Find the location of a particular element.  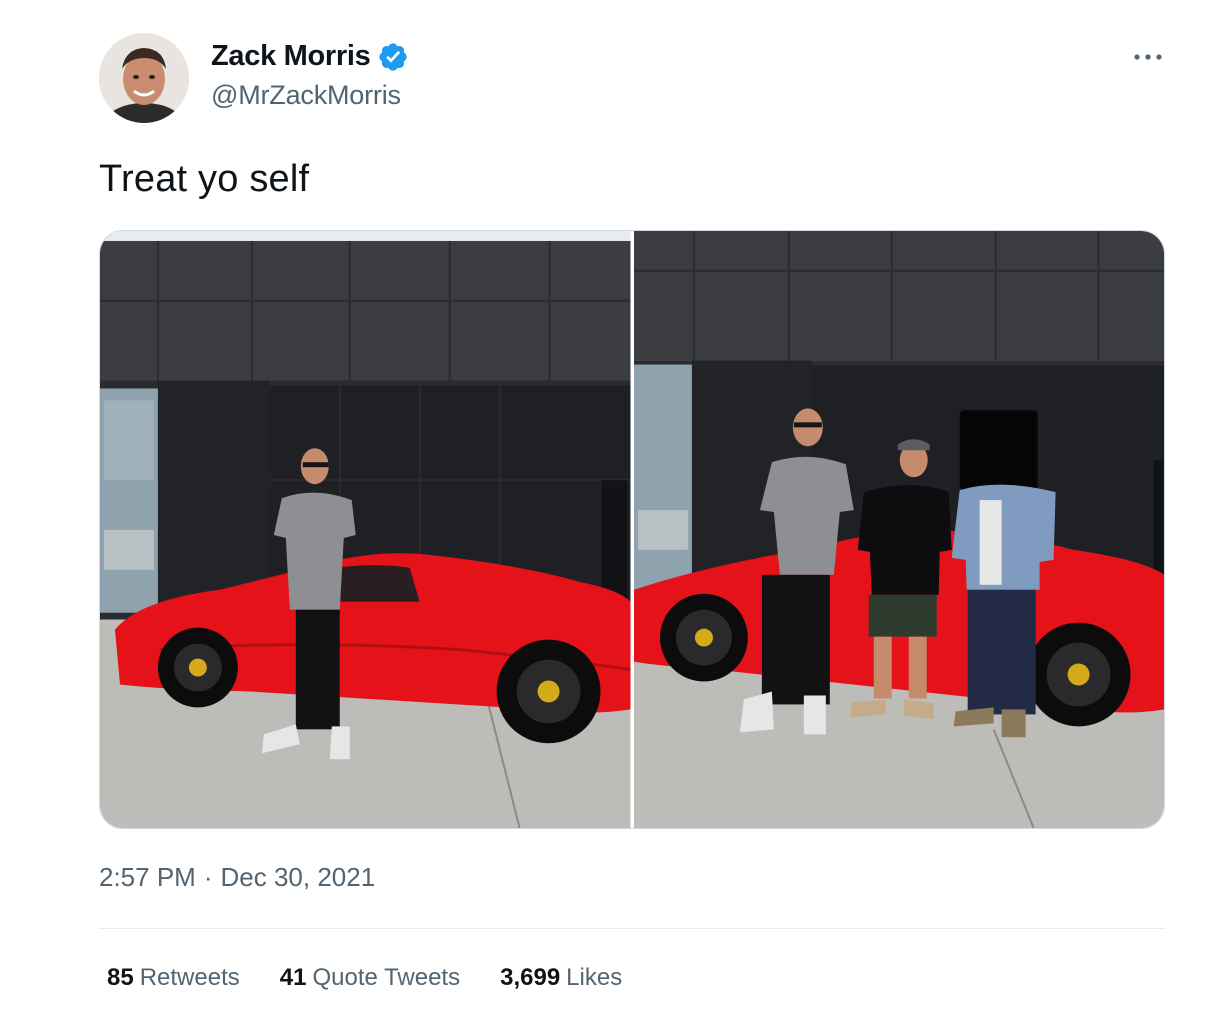

more-horizontal-icon is located at coordinates (1148, 57).